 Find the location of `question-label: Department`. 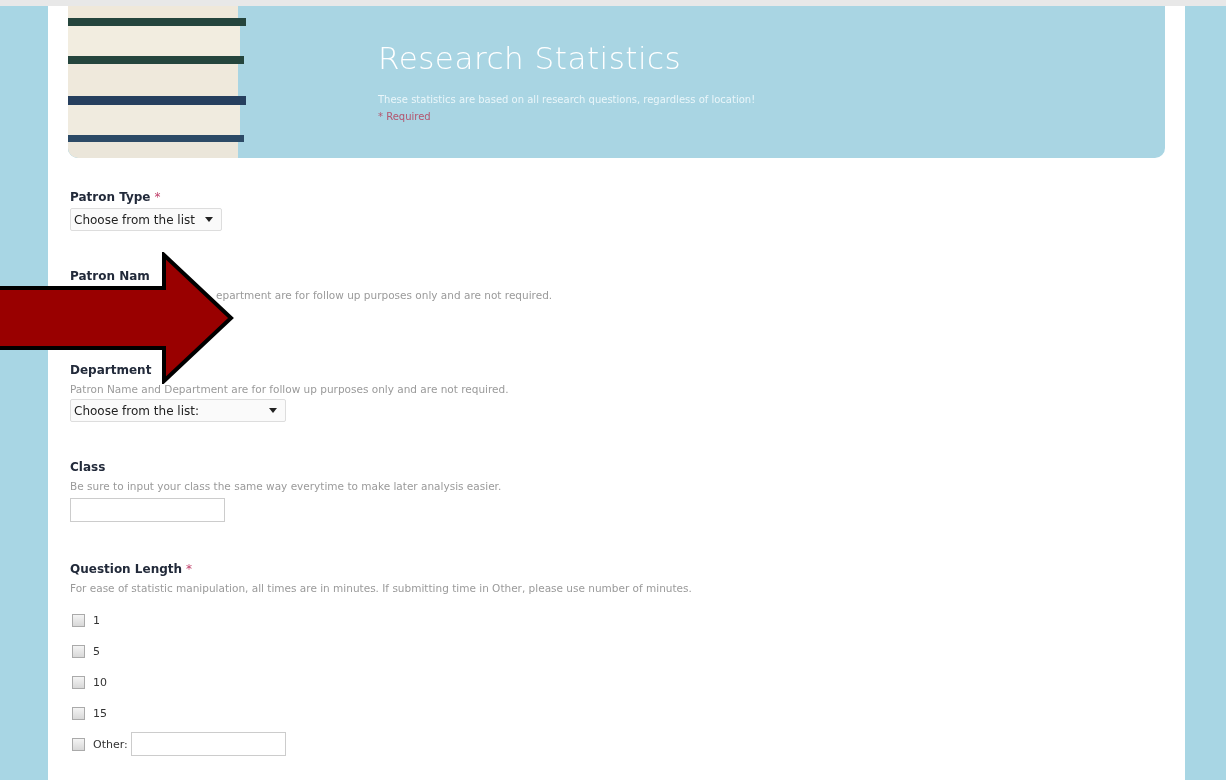

question-label: Department is located at coordinates (111, 370).